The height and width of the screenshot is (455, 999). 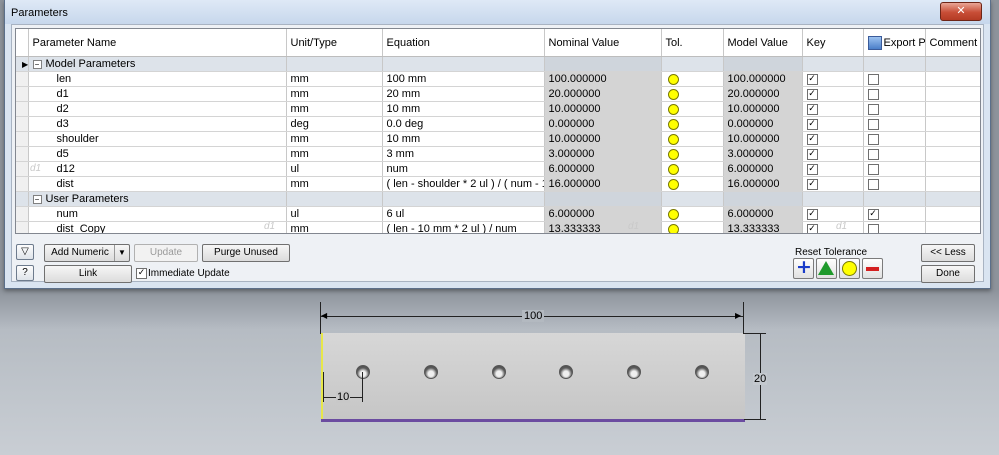 What do you see at coordinates (157, 169) in the screenshot?
I see `parameter-name-cell: d12` at bounding box center [157, 169].